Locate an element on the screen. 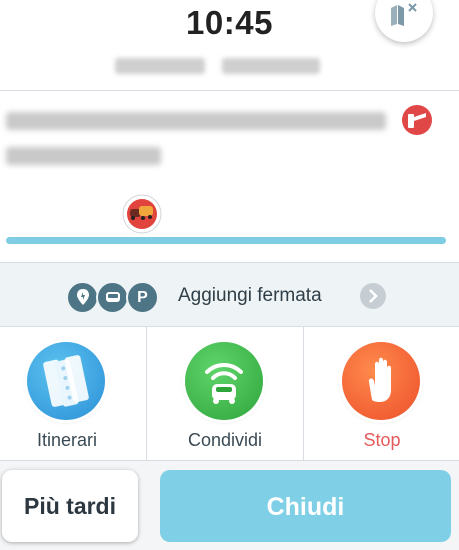 This screenshot has width=459, height=550. stop-label: Stop is located at coordinates (382, 440).